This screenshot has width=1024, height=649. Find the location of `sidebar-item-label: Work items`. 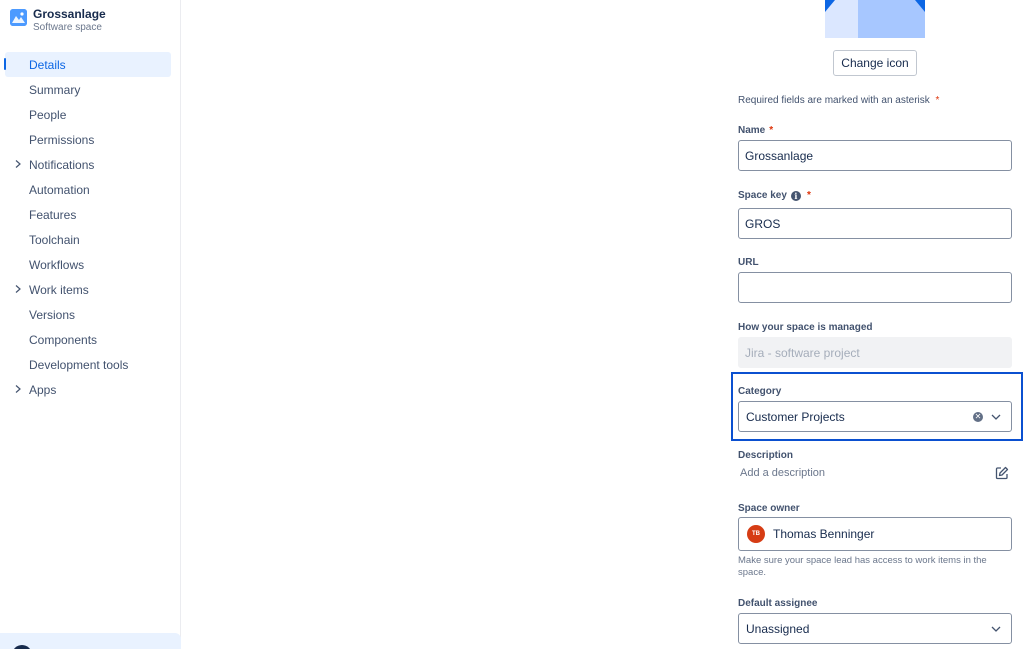

sidebar-item-label: Work items is located at coordinates (59, 289).